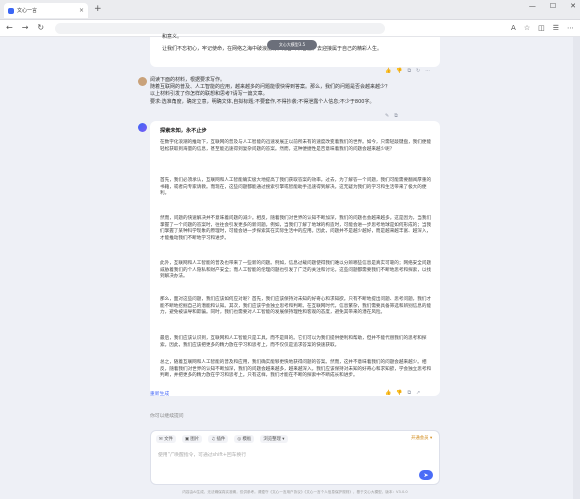  Describe the element at coordinates (202, 454) in the screenshot. I see `input-placeholder: 使用“/”唤醒指令，可通过shift+回车换行` at that location.